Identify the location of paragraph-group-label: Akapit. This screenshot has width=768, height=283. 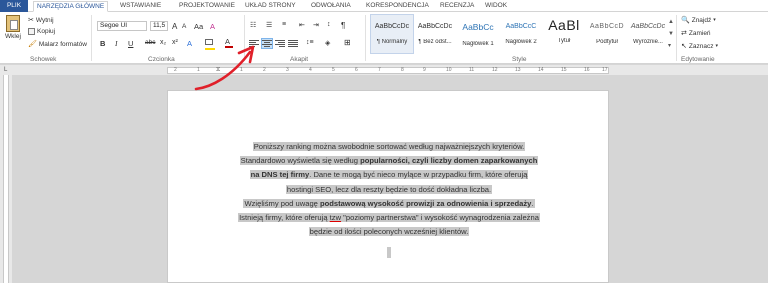
(299, 59).